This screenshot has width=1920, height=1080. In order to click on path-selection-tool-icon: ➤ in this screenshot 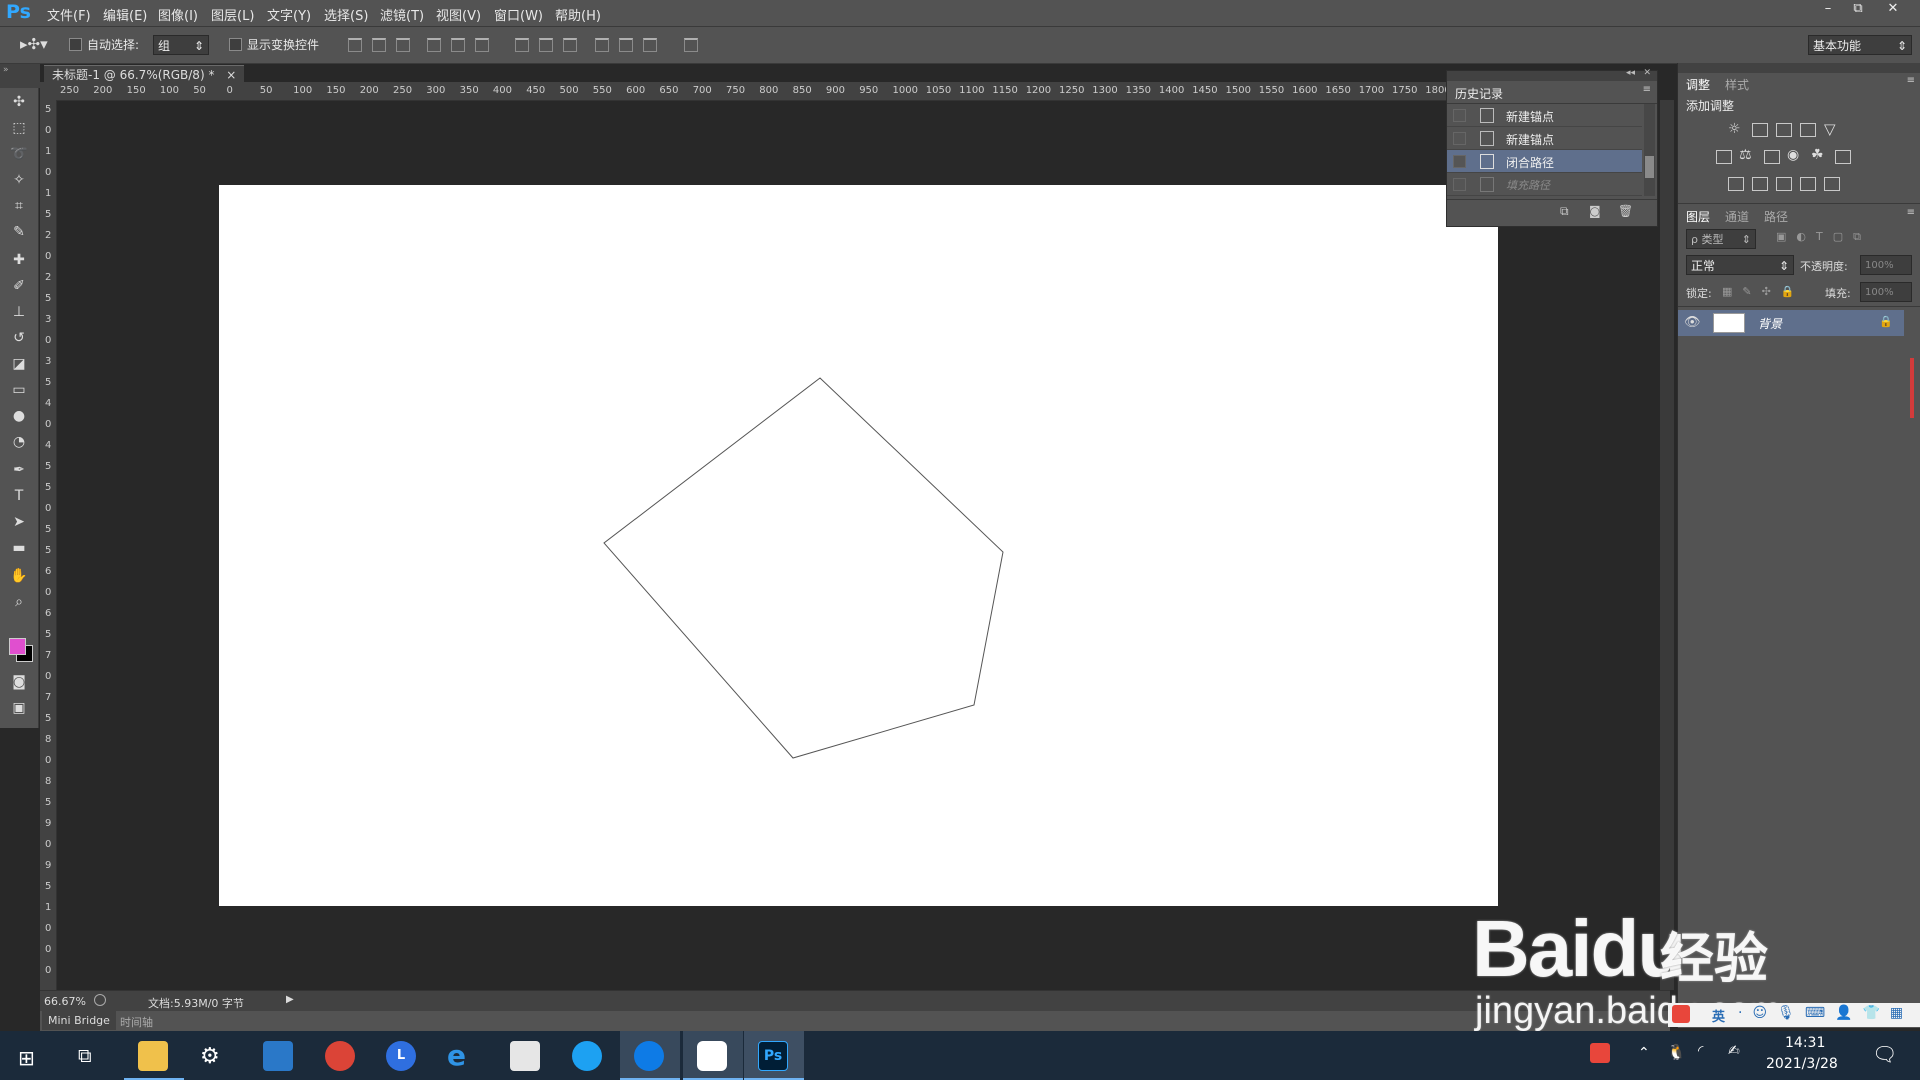, I will do `click(19, 522)`.